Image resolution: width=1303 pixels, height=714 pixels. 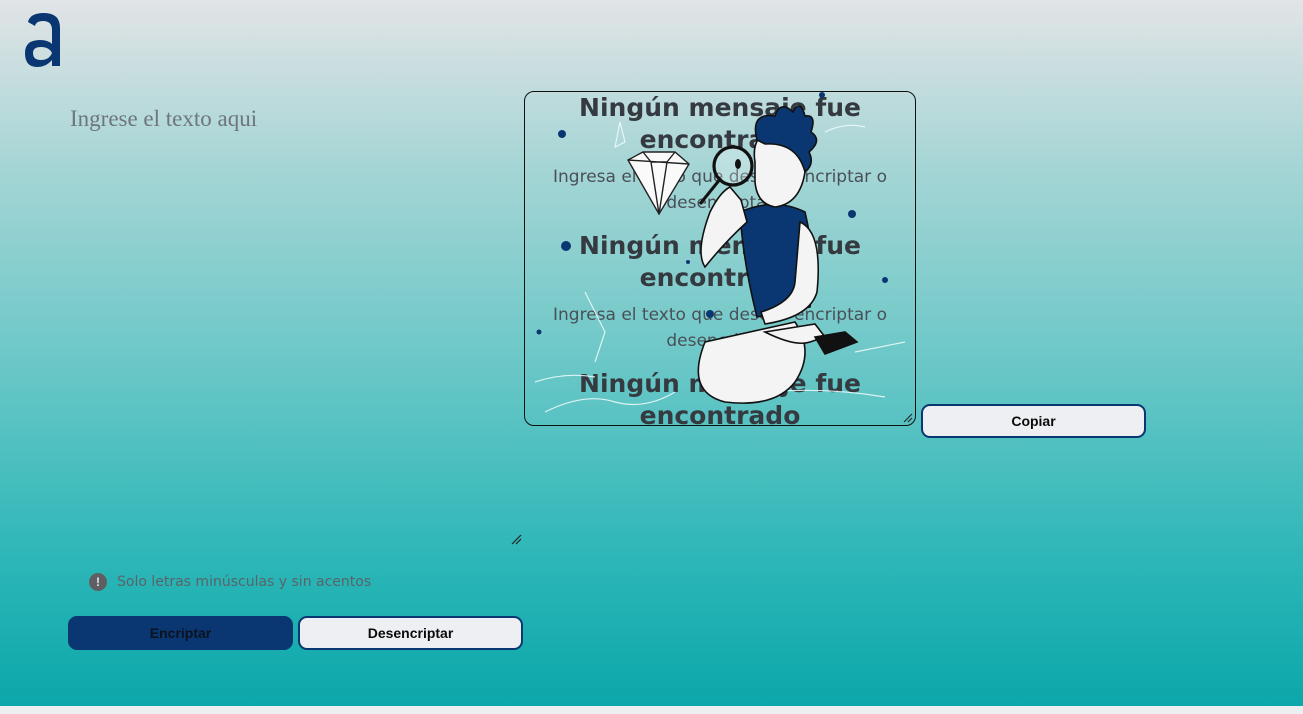 What do you see at coordinates (720, 252) in the screenshot?
I see `person-with-magnifying-glass-illustration` at bounding box center [720, 252].